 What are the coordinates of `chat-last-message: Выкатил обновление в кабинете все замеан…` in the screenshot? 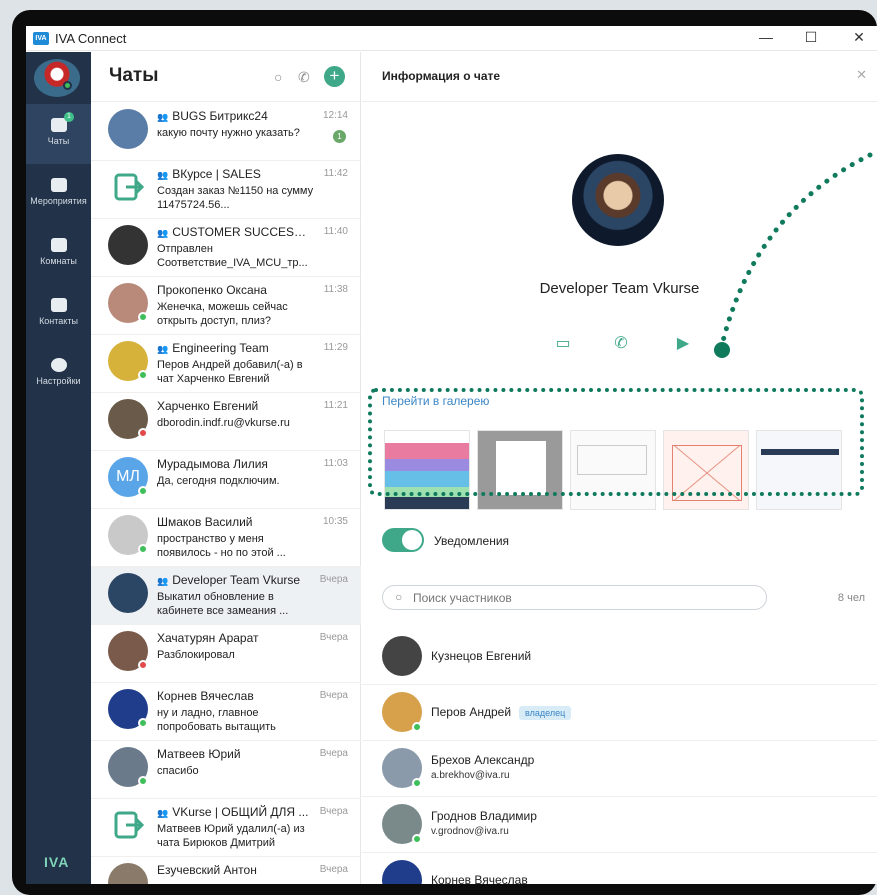 It's located at (223, 604).